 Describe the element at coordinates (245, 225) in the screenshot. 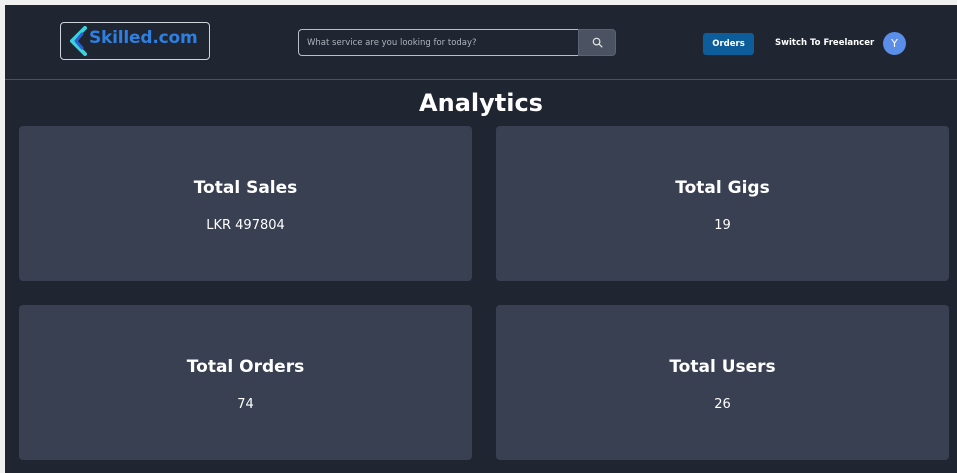

I see `card-value: LKR 497804` at that location.